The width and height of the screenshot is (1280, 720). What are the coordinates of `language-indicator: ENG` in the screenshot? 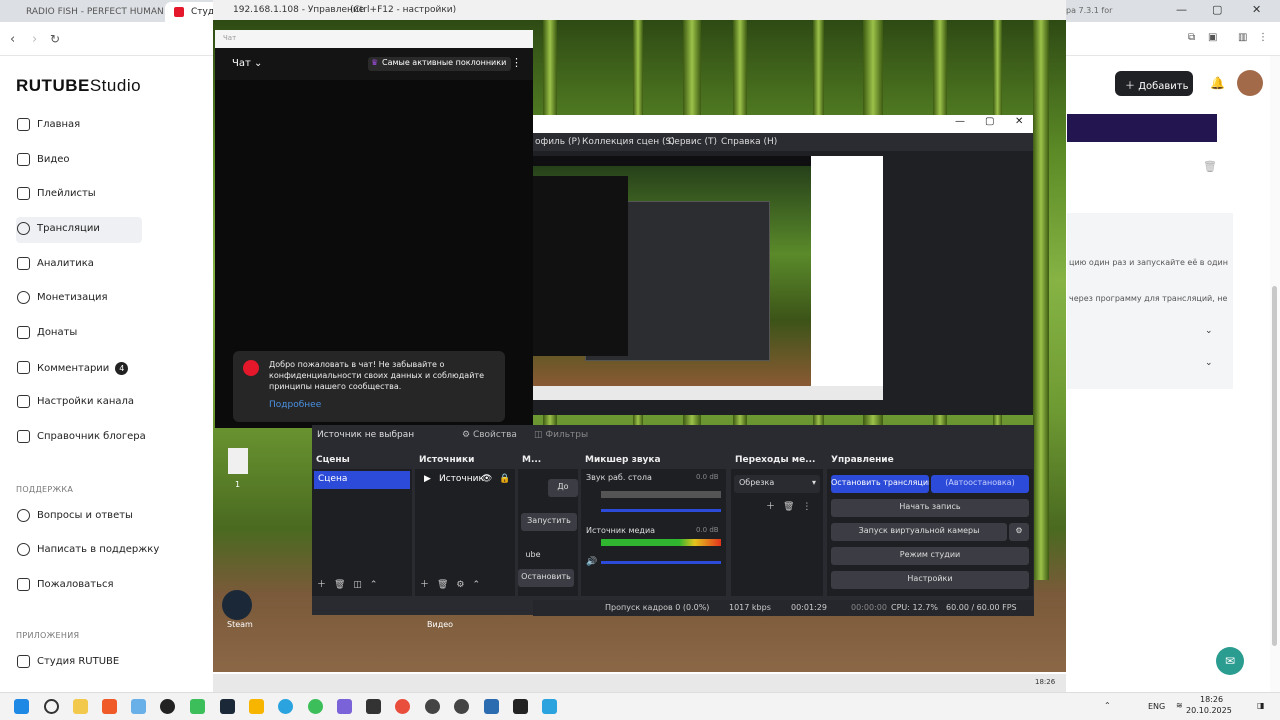 It's located at (1156, 706).